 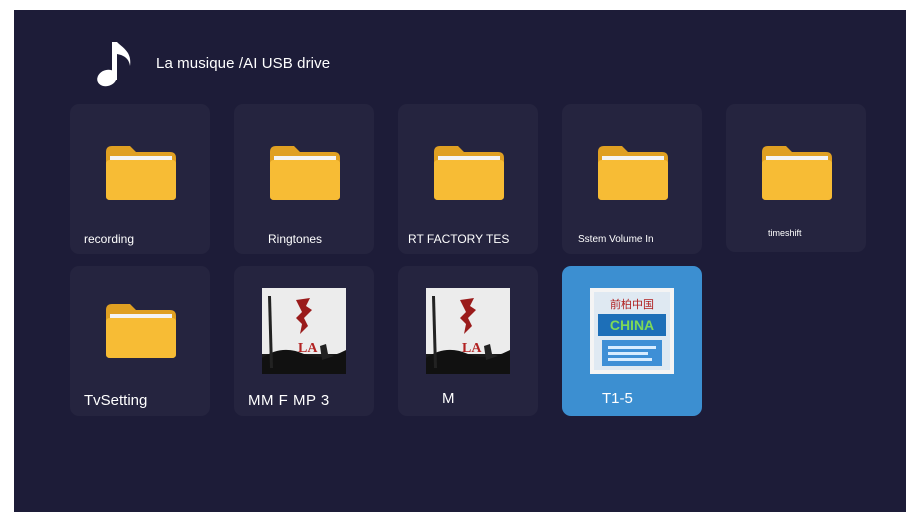 I want to click on audio-tile-m: LA M, so click(x=468, y=341).